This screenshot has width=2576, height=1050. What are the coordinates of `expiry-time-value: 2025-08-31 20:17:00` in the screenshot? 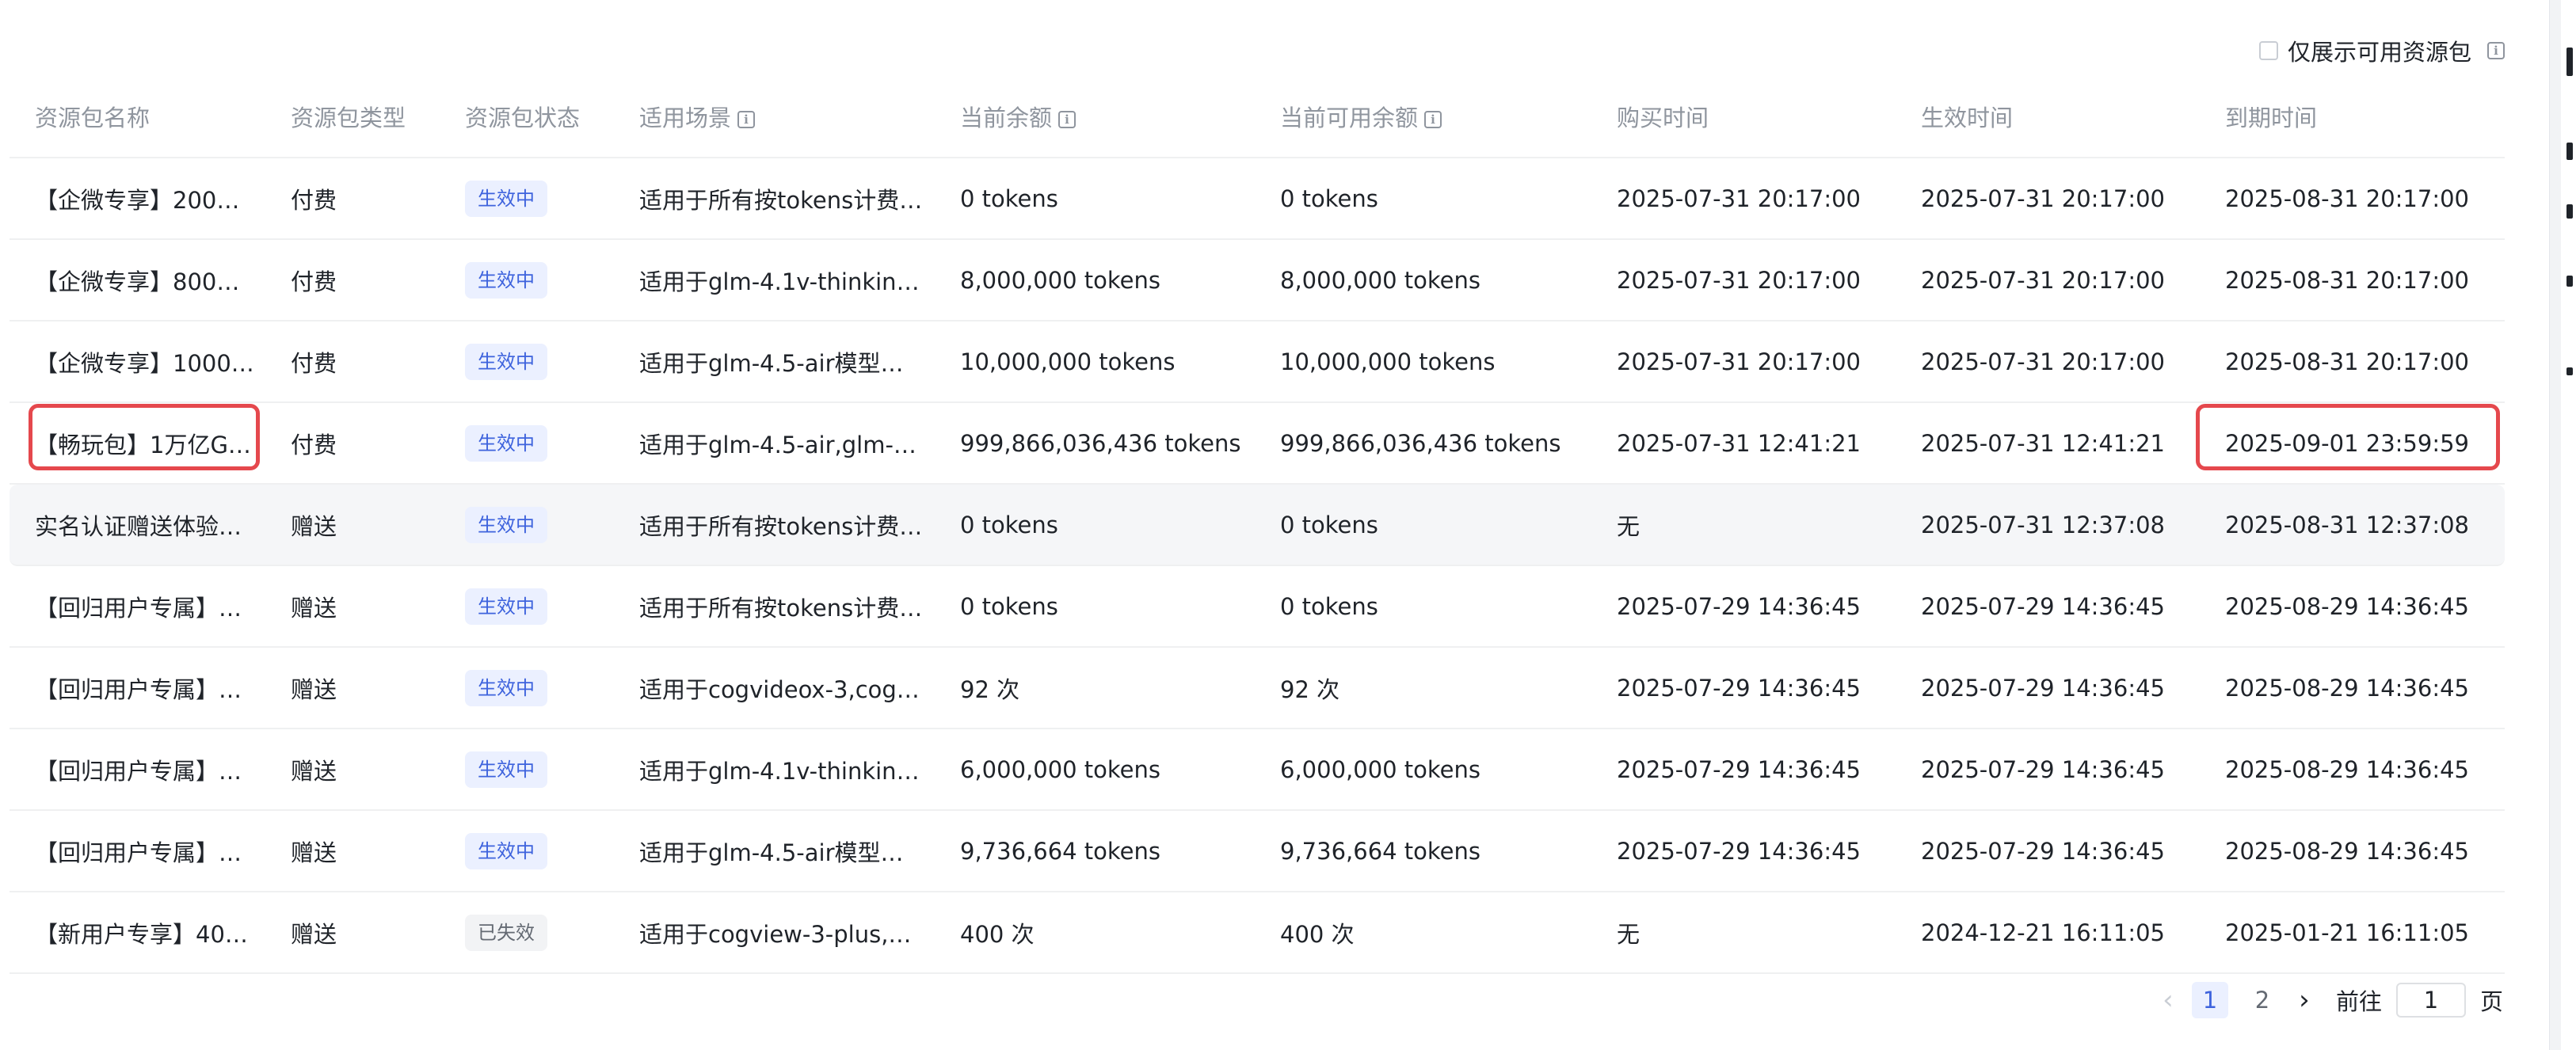 It's located at (2347, 361).